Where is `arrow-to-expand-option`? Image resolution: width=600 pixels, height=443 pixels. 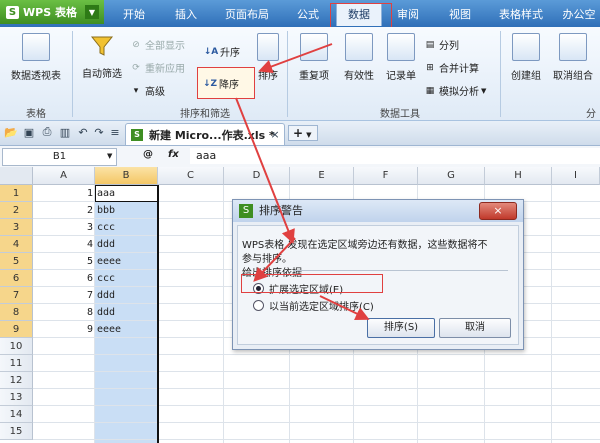 arrow-to-expand-option is located at coordinates (274, 259).